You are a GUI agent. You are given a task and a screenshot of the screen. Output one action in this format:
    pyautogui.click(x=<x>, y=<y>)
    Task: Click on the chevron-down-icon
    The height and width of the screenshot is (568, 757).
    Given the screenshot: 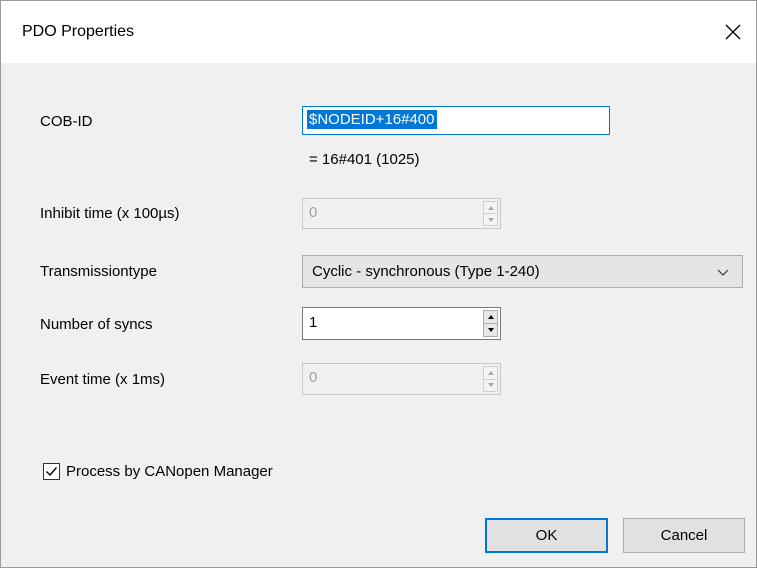 What is the action you would take?
    pyautogui.click(x=723, y=272)
    